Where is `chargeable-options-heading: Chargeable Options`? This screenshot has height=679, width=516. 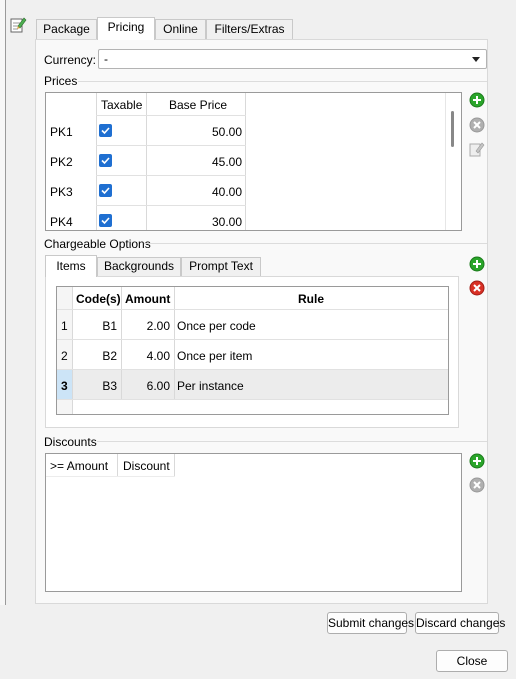
chargeable-options-heading: Chargeable Options is located at coordinates (97, 244).